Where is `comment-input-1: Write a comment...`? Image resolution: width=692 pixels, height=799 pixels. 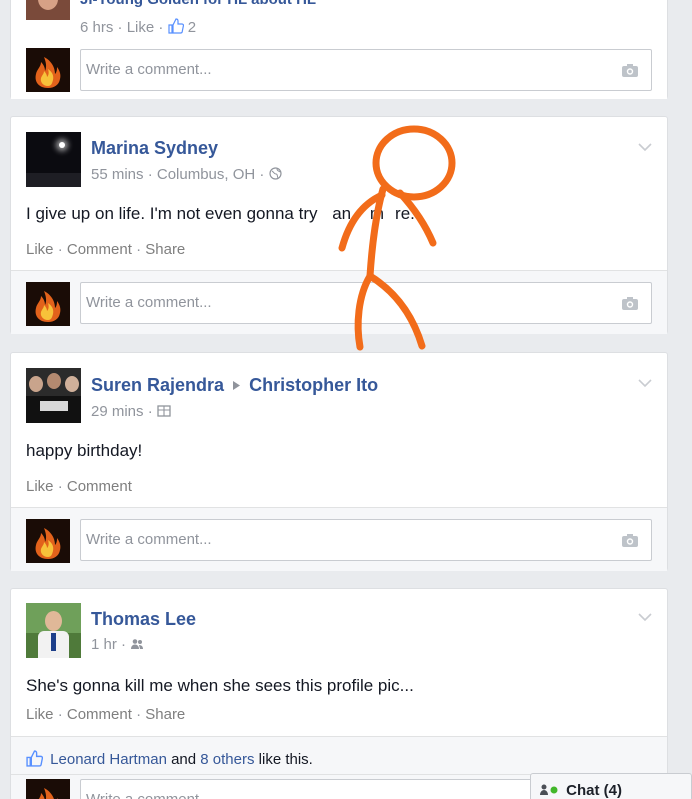 comment-input-1: Write a comment... is located at coordinates (366, 303).